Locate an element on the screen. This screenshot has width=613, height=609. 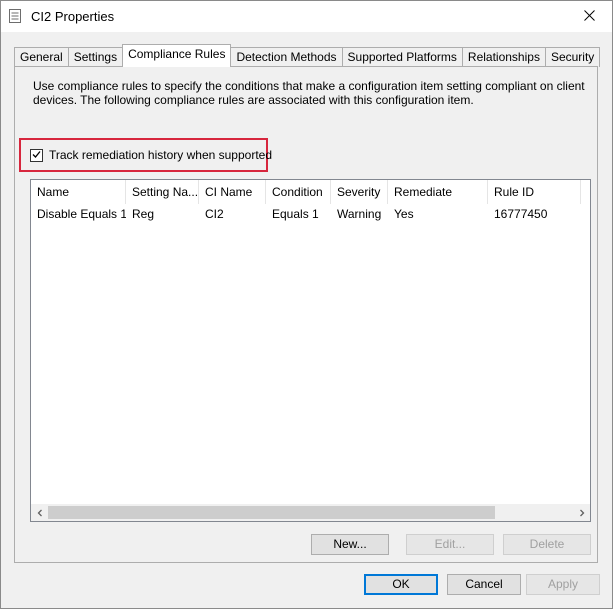
tab-relationships: Relationships is located at coordinates (503, 57).